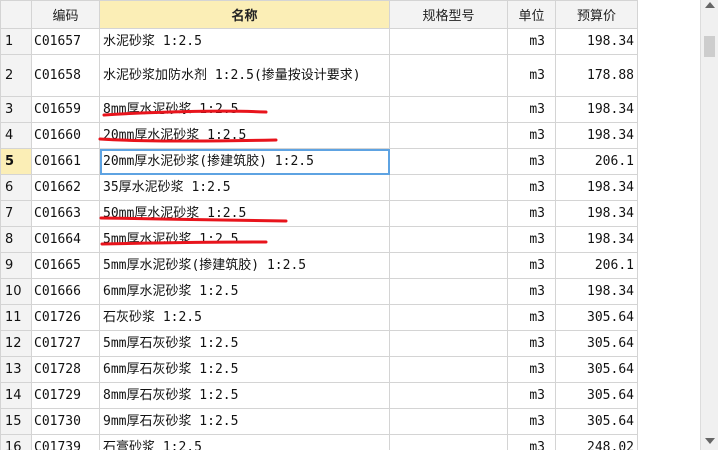 This screenshot has height=450, width=718. What do you see at coordinates (710, 441) in the screenshot?
I see `scroll-down-arrow-icon` at bounding box center [710, 441].